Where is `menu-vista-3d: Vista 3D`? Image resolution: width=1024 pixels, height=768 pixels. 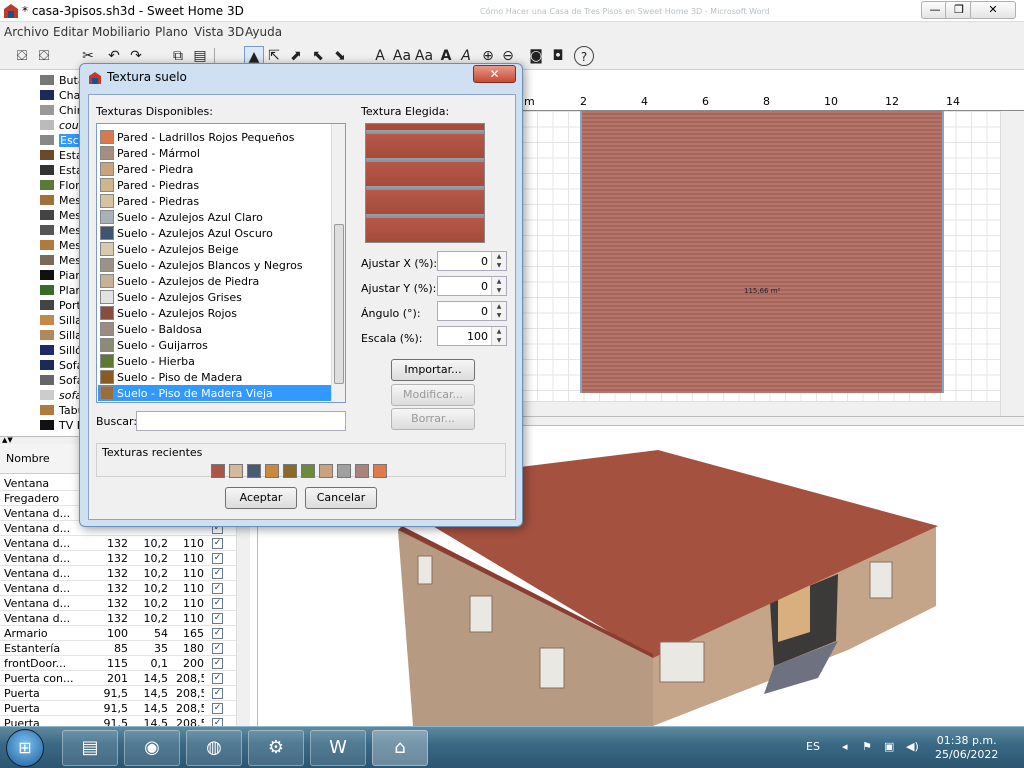 menu-vista-3d: Vista 3D is located at coordinates (219, 32).